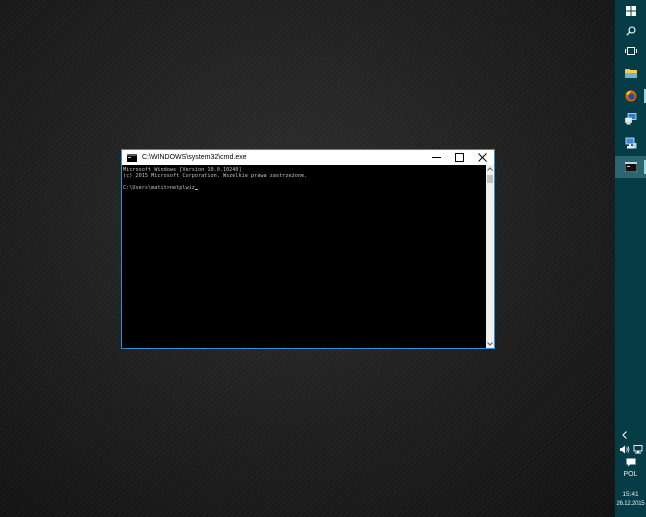 The image size is (646, 517). Describe the element at coordinates (490, 256) in the screenshot. I see `vertical-scrollbar` at that location.